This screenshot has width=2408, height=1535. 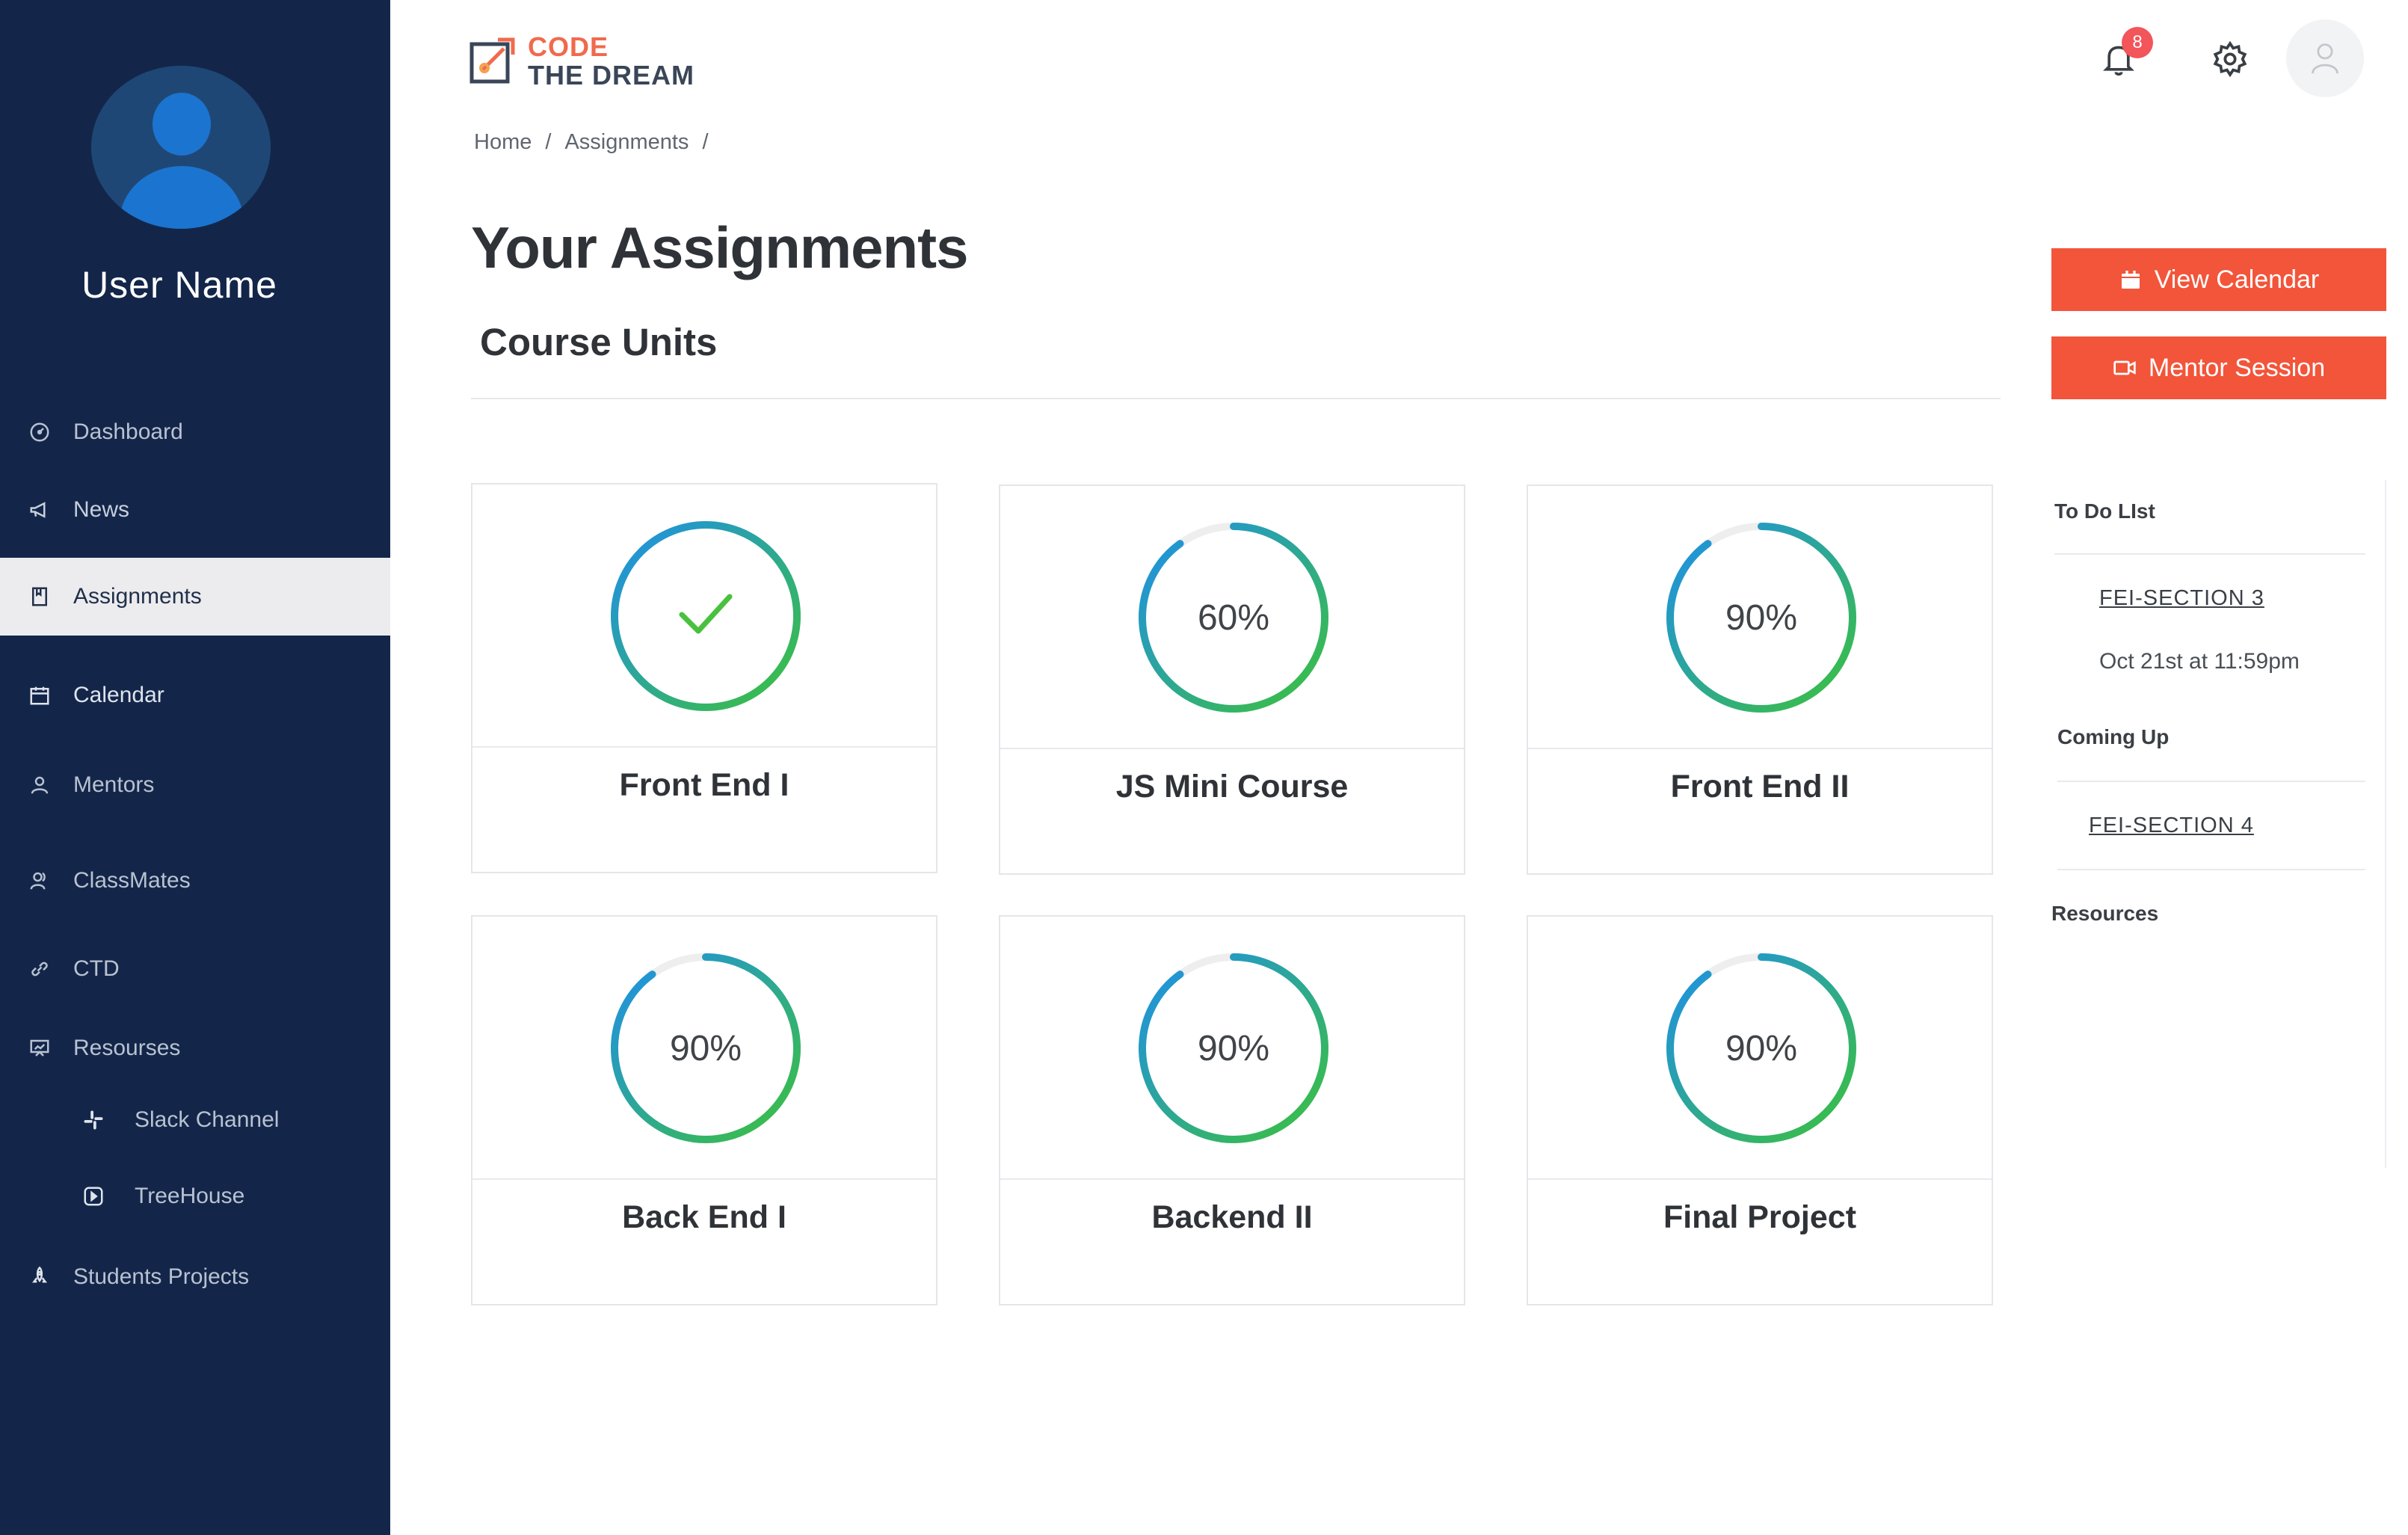 I want to click on sidebar-item-news: News, so click(x=195, y=510).